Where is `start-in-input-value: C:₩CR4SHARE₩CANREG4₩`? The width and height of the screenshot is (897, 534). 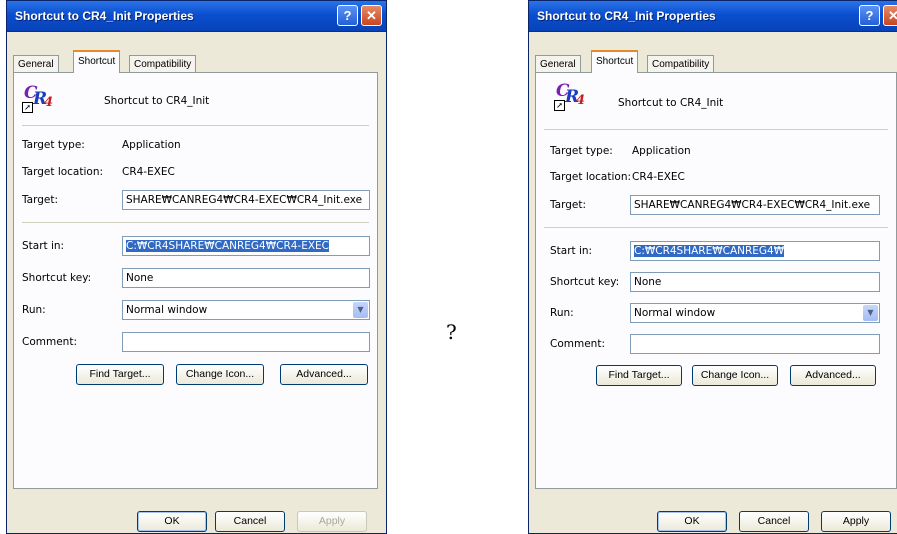
start-in-input-value: C:₩CR4SHARE₩CANREG4₩ is located at coordinates (709, 251).